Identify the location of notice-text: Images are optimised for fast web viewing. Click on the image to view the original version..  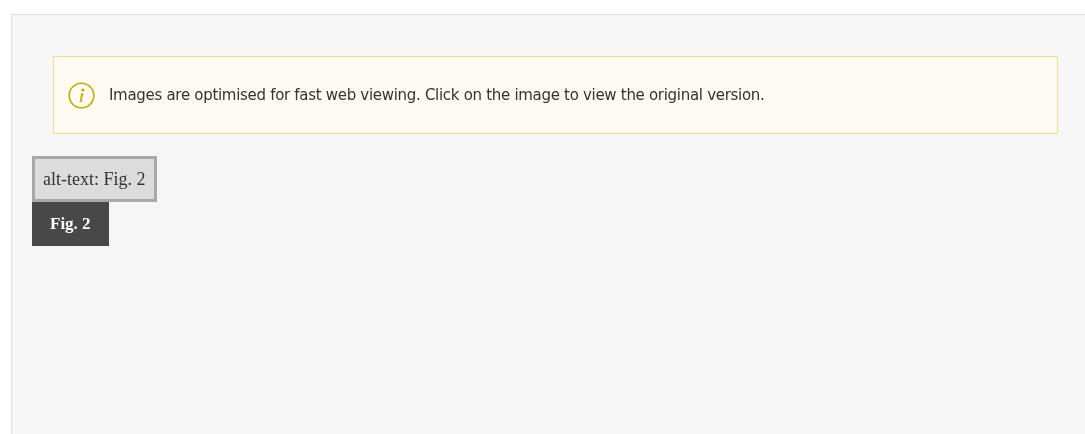
(437, 95).